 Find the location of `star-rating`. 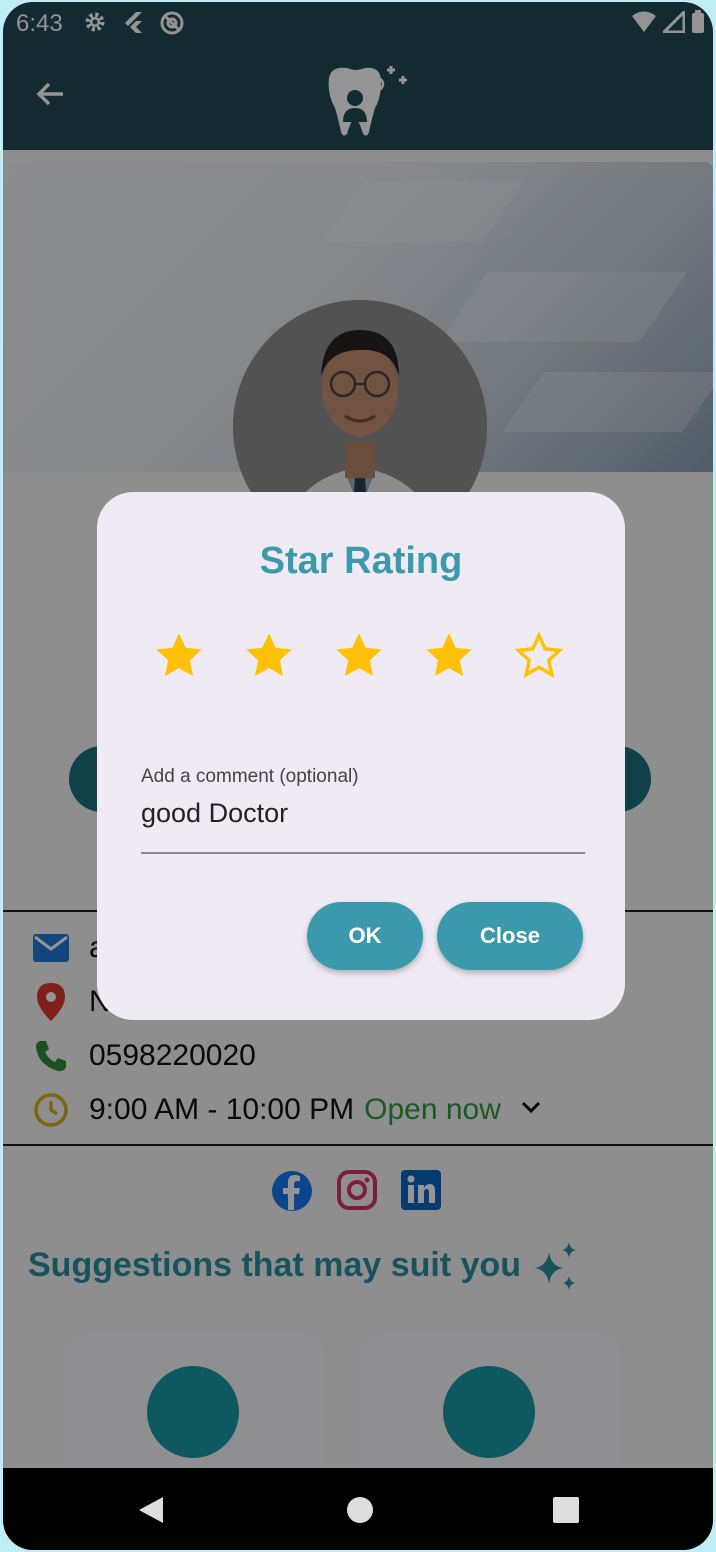

star-rating is located at coordinates (359, 656).